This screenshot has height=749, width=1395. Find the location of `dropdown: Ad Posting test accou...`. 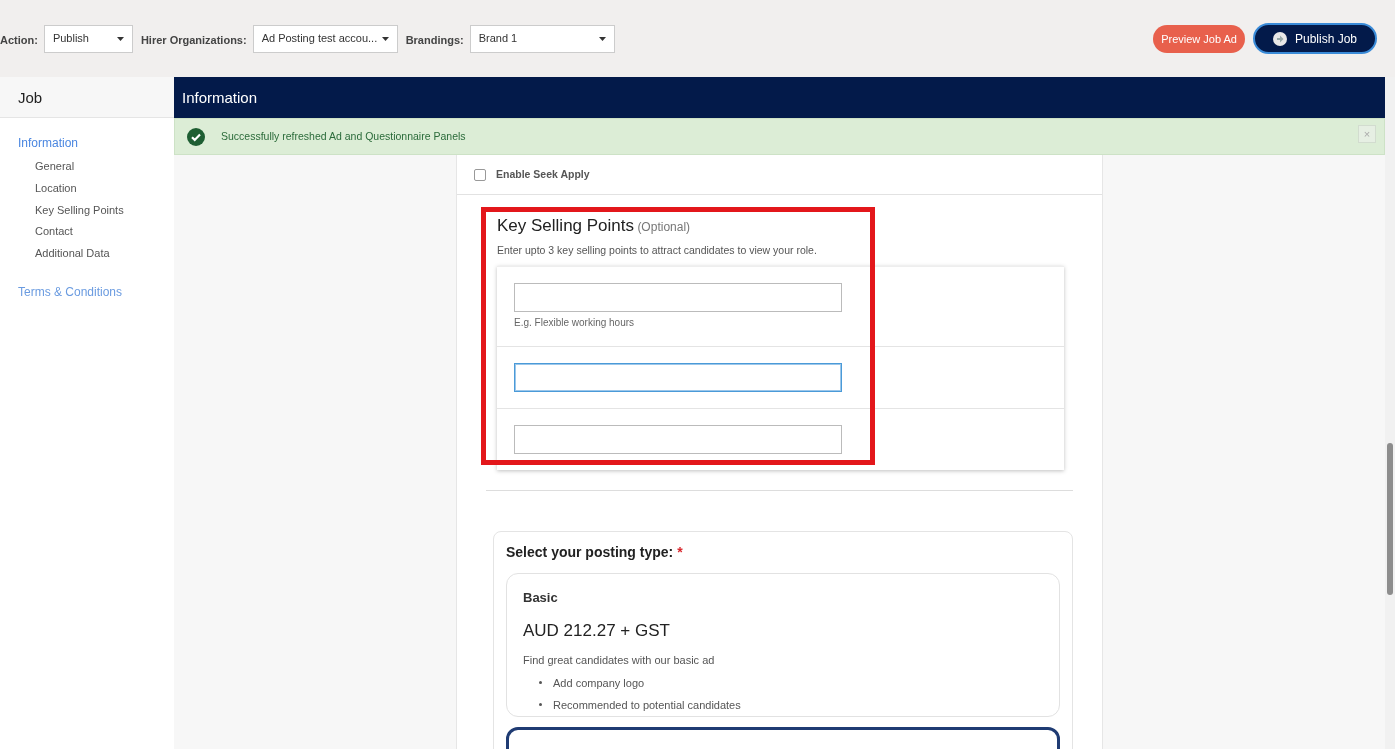

dropdown: Ad Posting test accou... is located at coordinates (325, 38).